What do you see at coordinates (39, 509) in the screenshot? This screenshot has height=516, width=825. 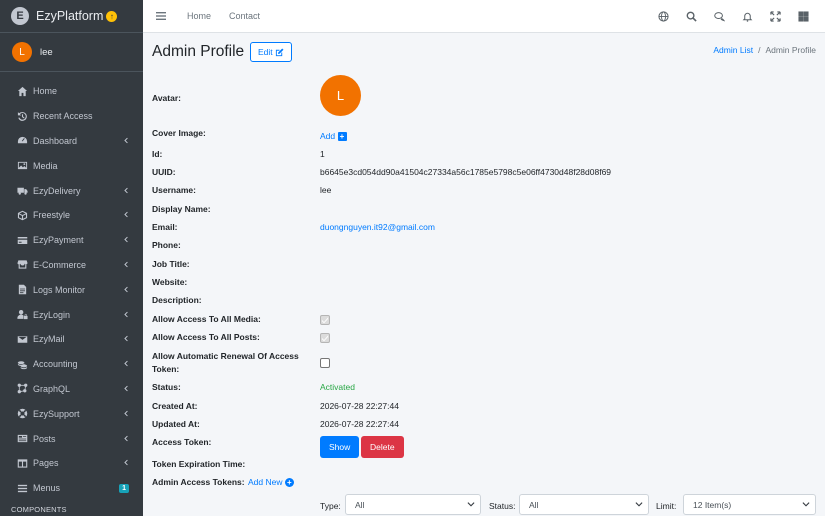 I see `sidebar-header-components: COMPONENTS` at bounding box center [39, 509].